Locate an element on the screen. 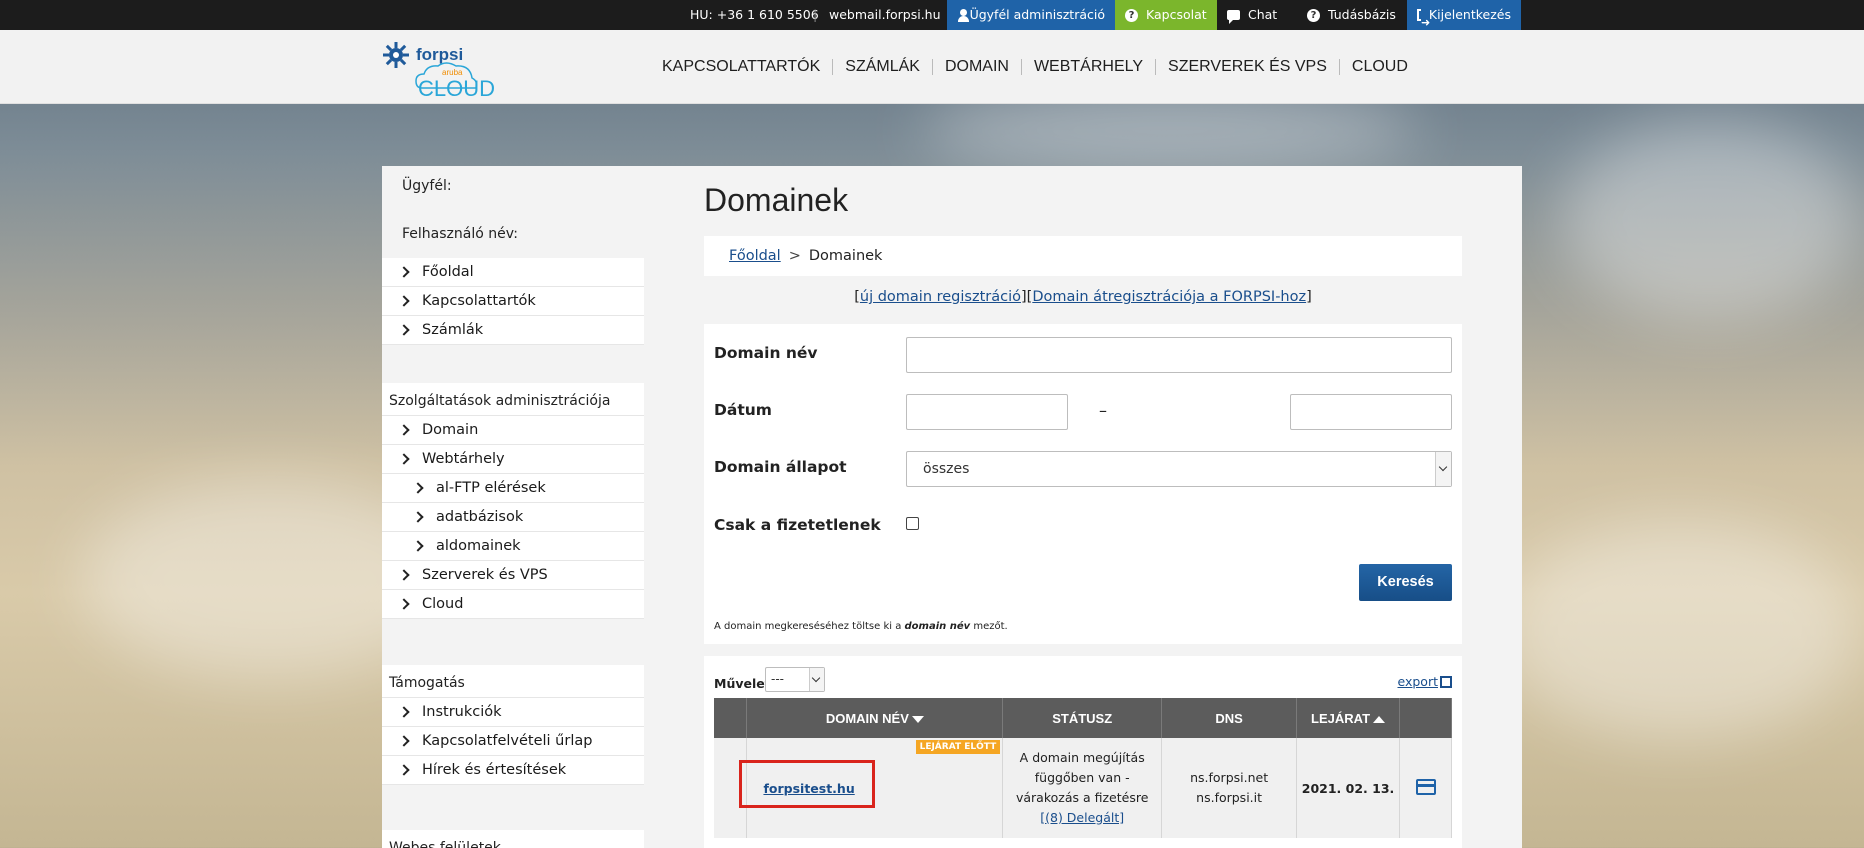  dns-server: ns.forpsi.it is located at coordinates (1229, 797).